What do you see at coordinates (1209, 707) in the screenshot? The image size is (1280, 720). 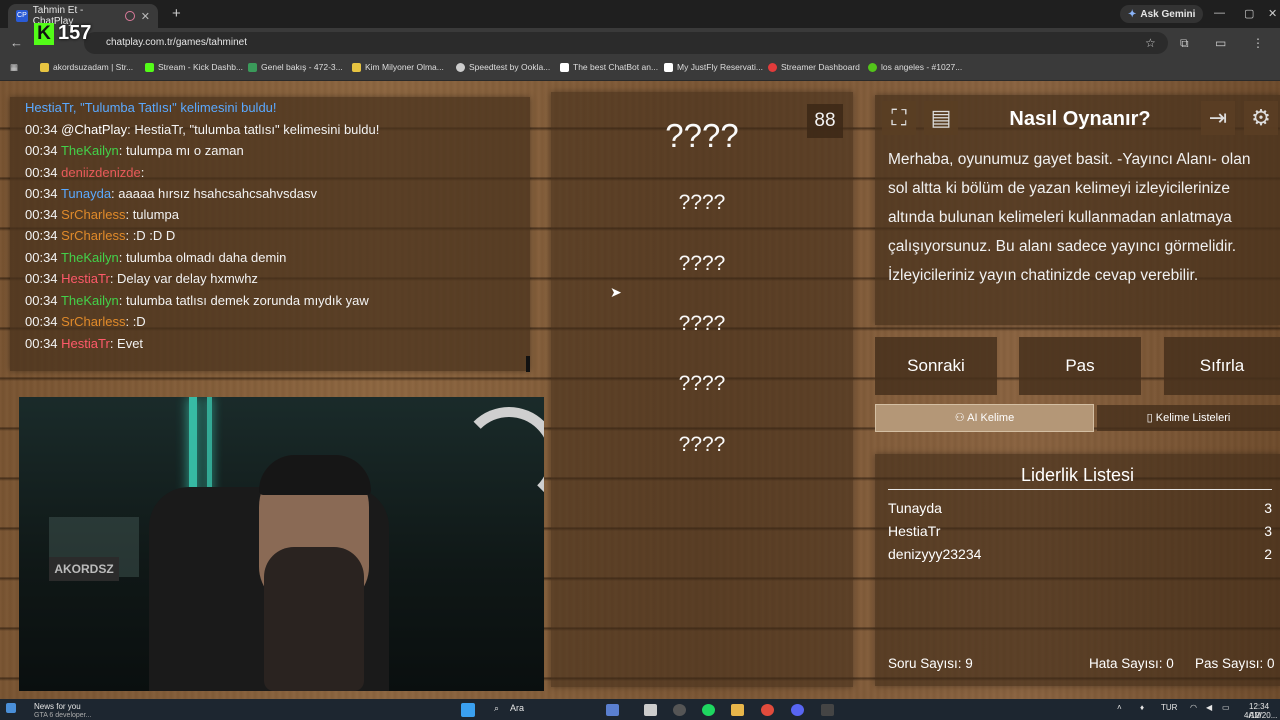 I see `volume-icon: ◀` at bounding box center [1209, 707].